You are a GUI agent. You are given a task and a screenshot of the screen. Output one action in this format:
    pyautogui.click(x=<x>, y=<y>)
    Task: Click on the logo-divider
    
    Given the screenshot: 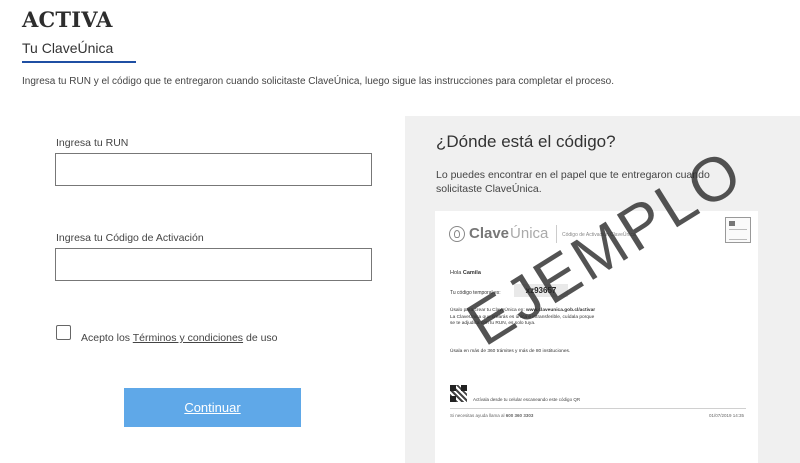 What is the action you would take?
    pyautogui.click(x=556, y=234)
    